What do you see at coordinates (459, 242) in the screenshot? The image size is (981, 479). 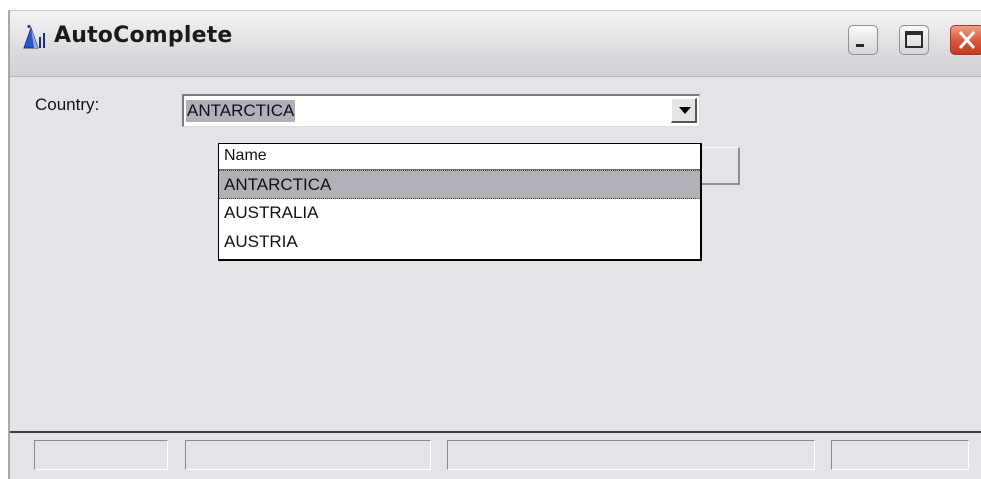 I see `dropdown-item: AUSTRIA` at bounding box center [459, 242].